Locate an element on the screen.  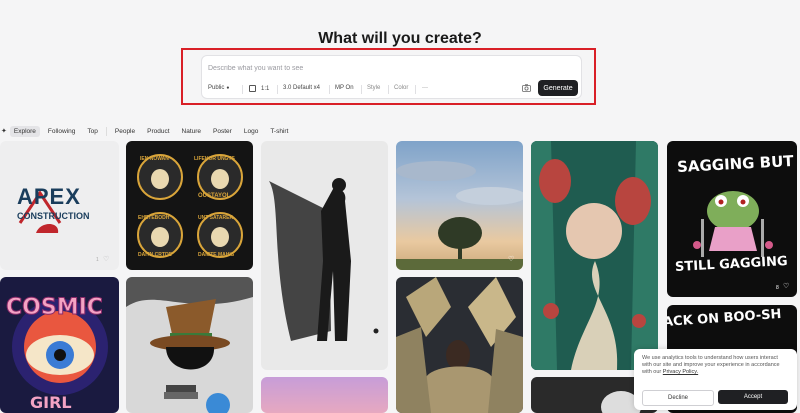
gallery-card-wizard-hat is located at coordinates (189, 345).